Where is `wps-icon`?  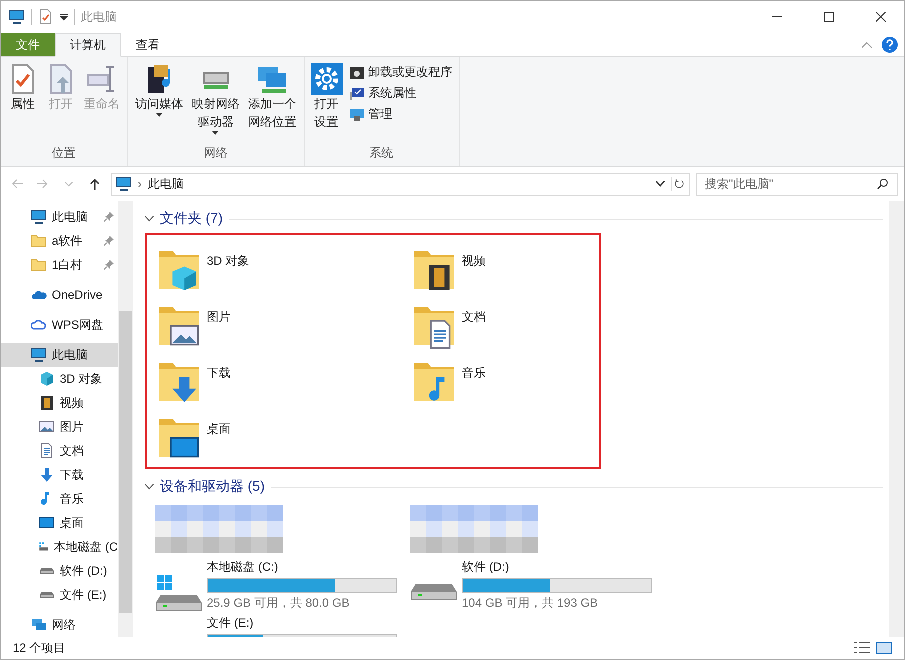 wps-icon is located at coordinates (39, 325).